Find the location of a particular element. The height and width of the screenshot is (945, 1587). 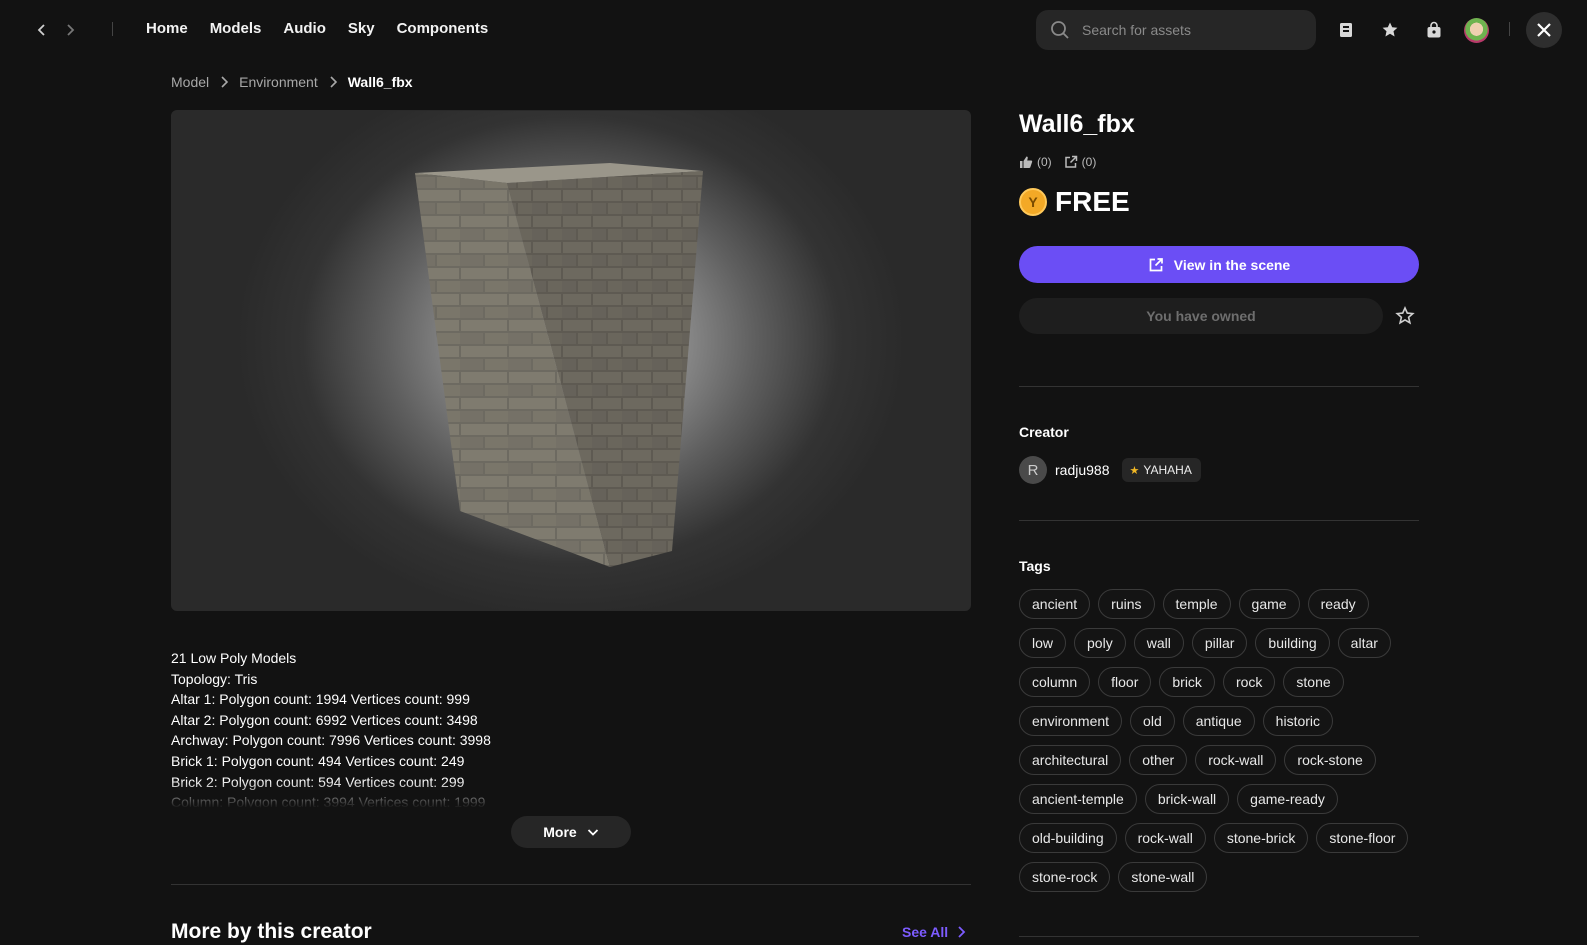

close-icon is located at coordinates (1544, 30).